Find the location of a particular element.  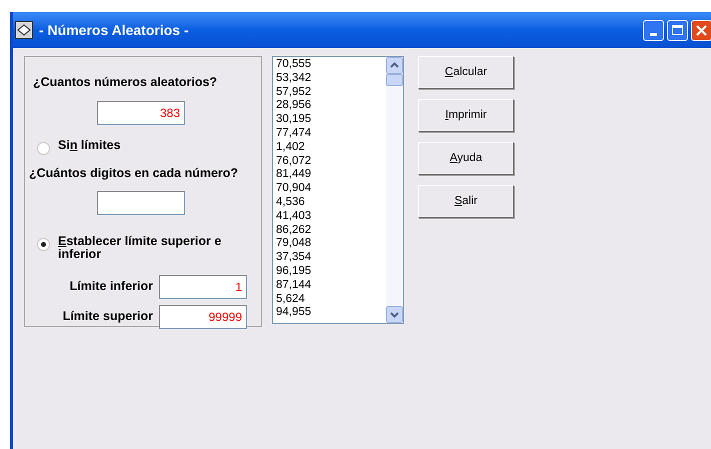

list-item: 86,262 is located at coordinates (331, 231).